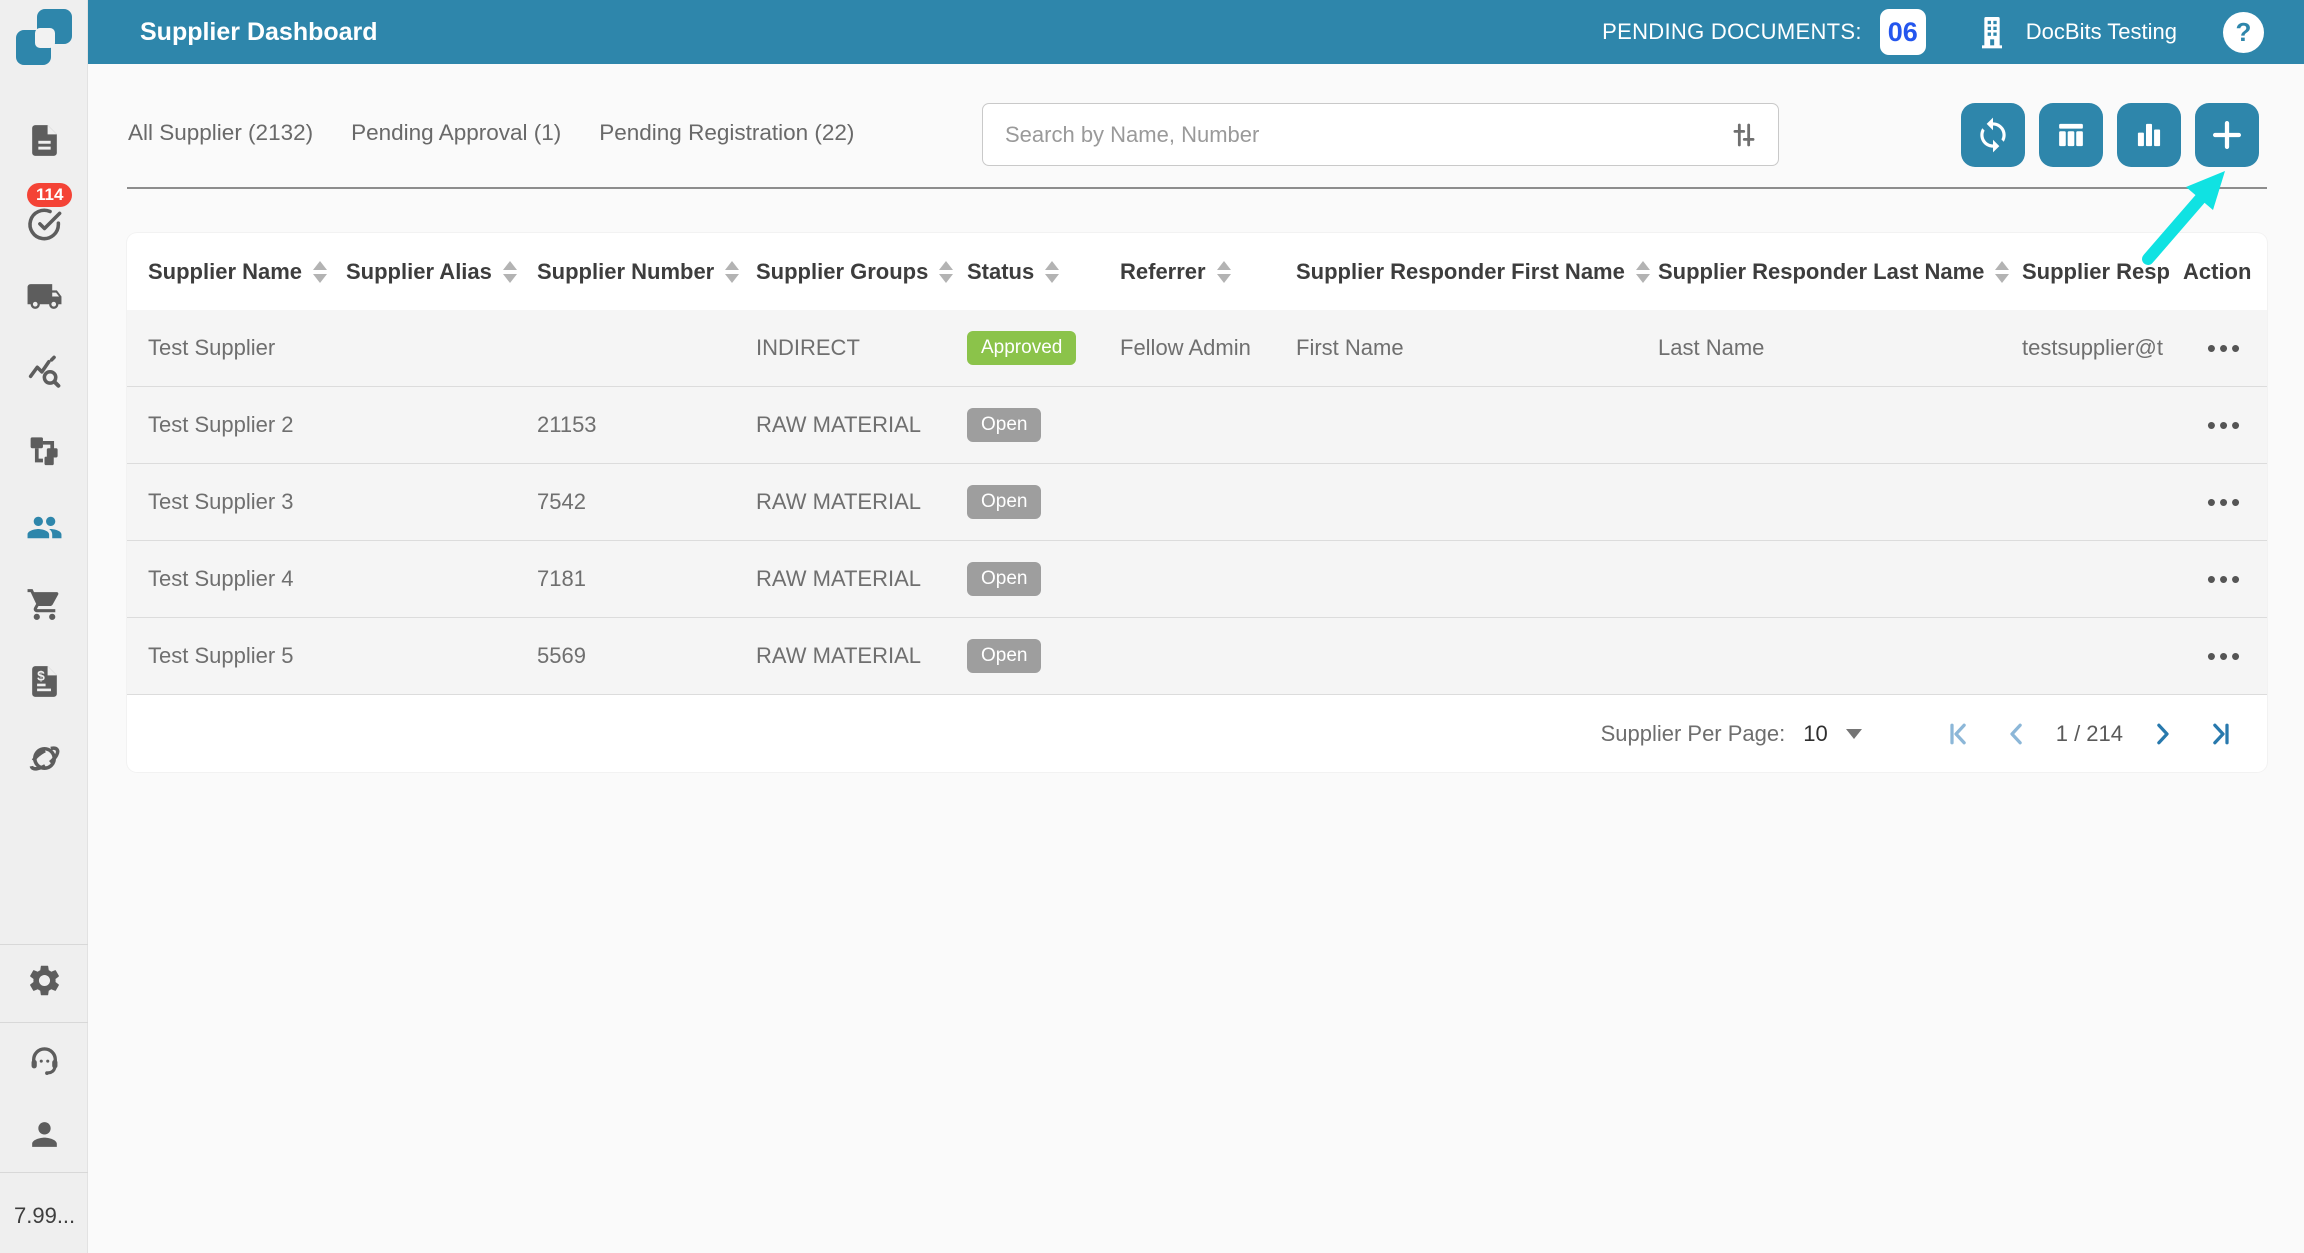 Image resolution: width=2304 pixels, height=1253 pixels. Describe the element at coordinates (861, 272) in the screenshot. I see `column-header-supplier-groups: Supplier Groups` at that location.